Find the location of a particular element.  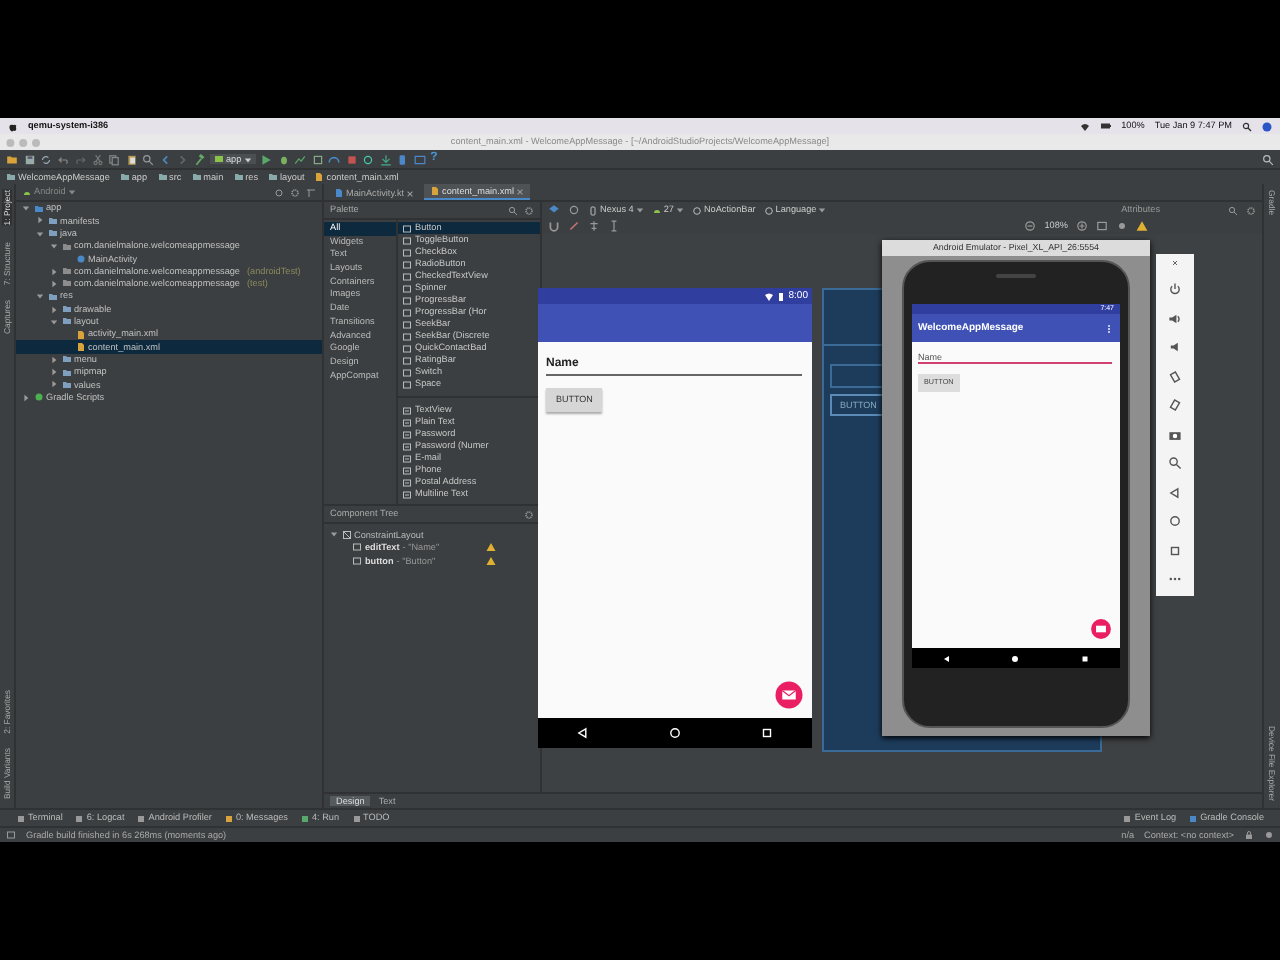

layers-icon is located at coordinates (554, 210).